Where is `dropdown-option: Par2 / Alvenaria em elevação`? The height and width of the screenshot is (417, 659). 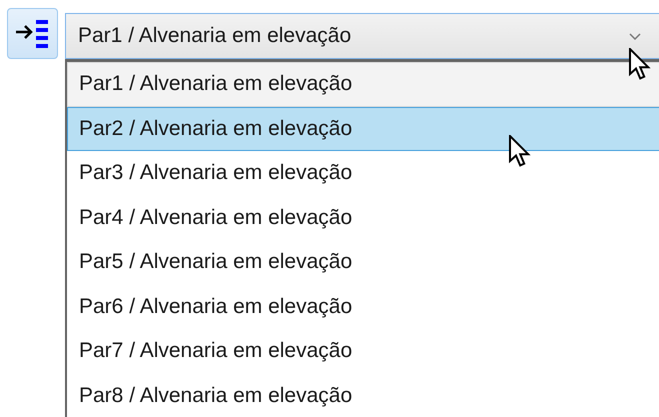
dropdown-option: Par2 / Alvenaria em elevação is located at coordinates (363, 128).